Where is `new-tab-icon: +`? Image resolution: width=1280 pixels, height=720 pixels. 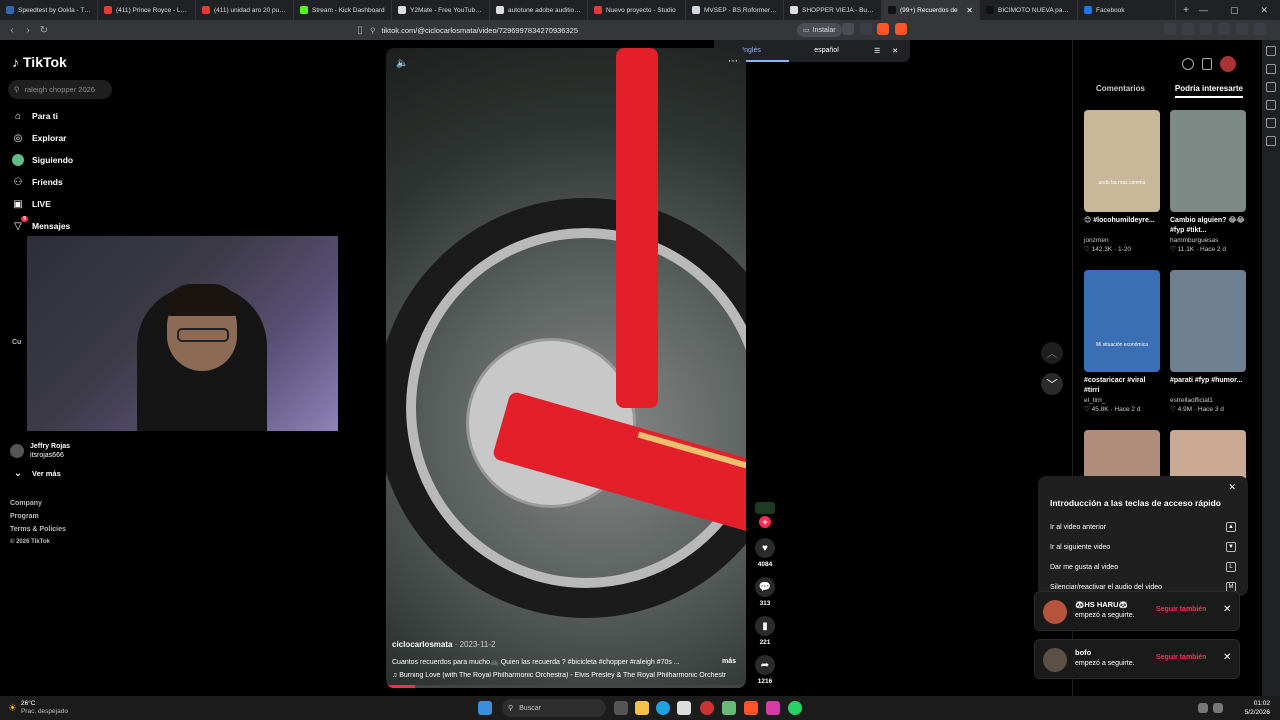
new-tab-icon: + is located at coordinates (1186, 10).